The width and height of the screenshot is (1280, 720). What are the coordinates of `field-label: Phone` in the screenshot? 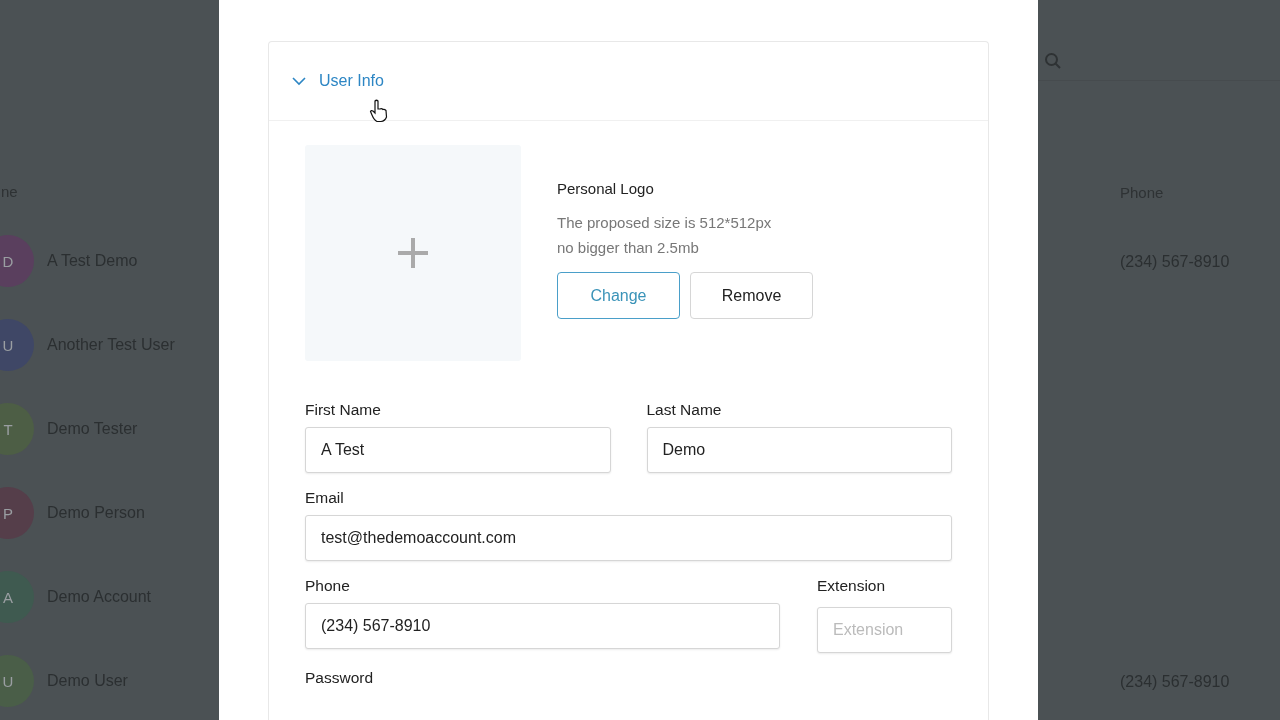 It's located at (328, 586).